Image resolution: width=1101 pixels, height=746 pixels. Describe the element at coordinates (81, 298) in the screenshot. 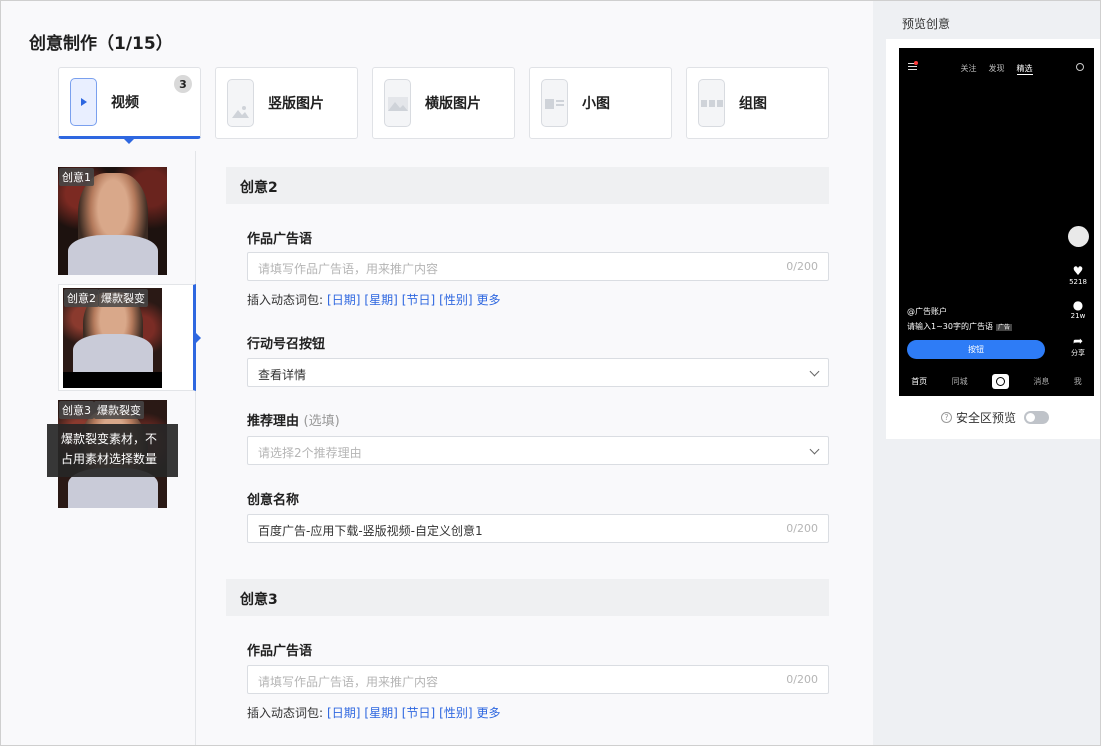

I see `thumbnail-tag: 创意2` at that location.